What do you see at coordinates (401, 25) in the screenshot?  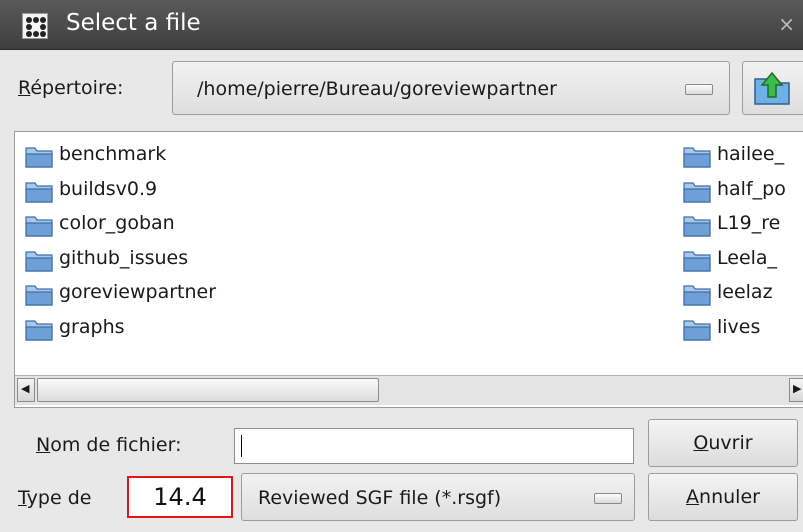 I see `title-bar: Select a file ×` at bounding box center [401, 25].